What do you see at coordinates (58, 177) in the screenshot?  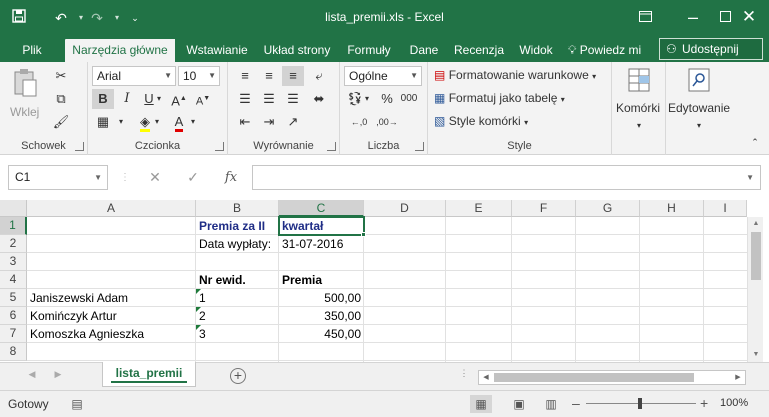 I see `name-box: C1 ▼` at bounding box center [58, 177].